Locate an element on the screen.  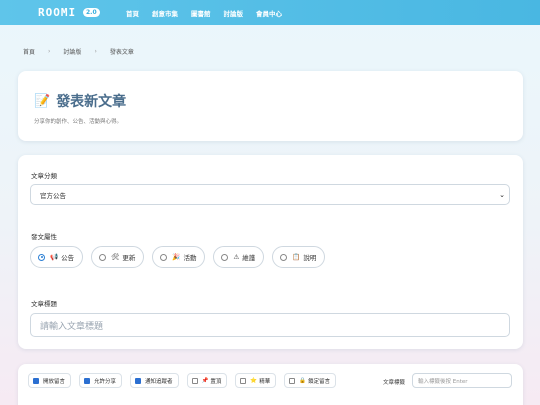
tag-input: 輸入標籤後按 Enter is located at coordinates (462, 380).